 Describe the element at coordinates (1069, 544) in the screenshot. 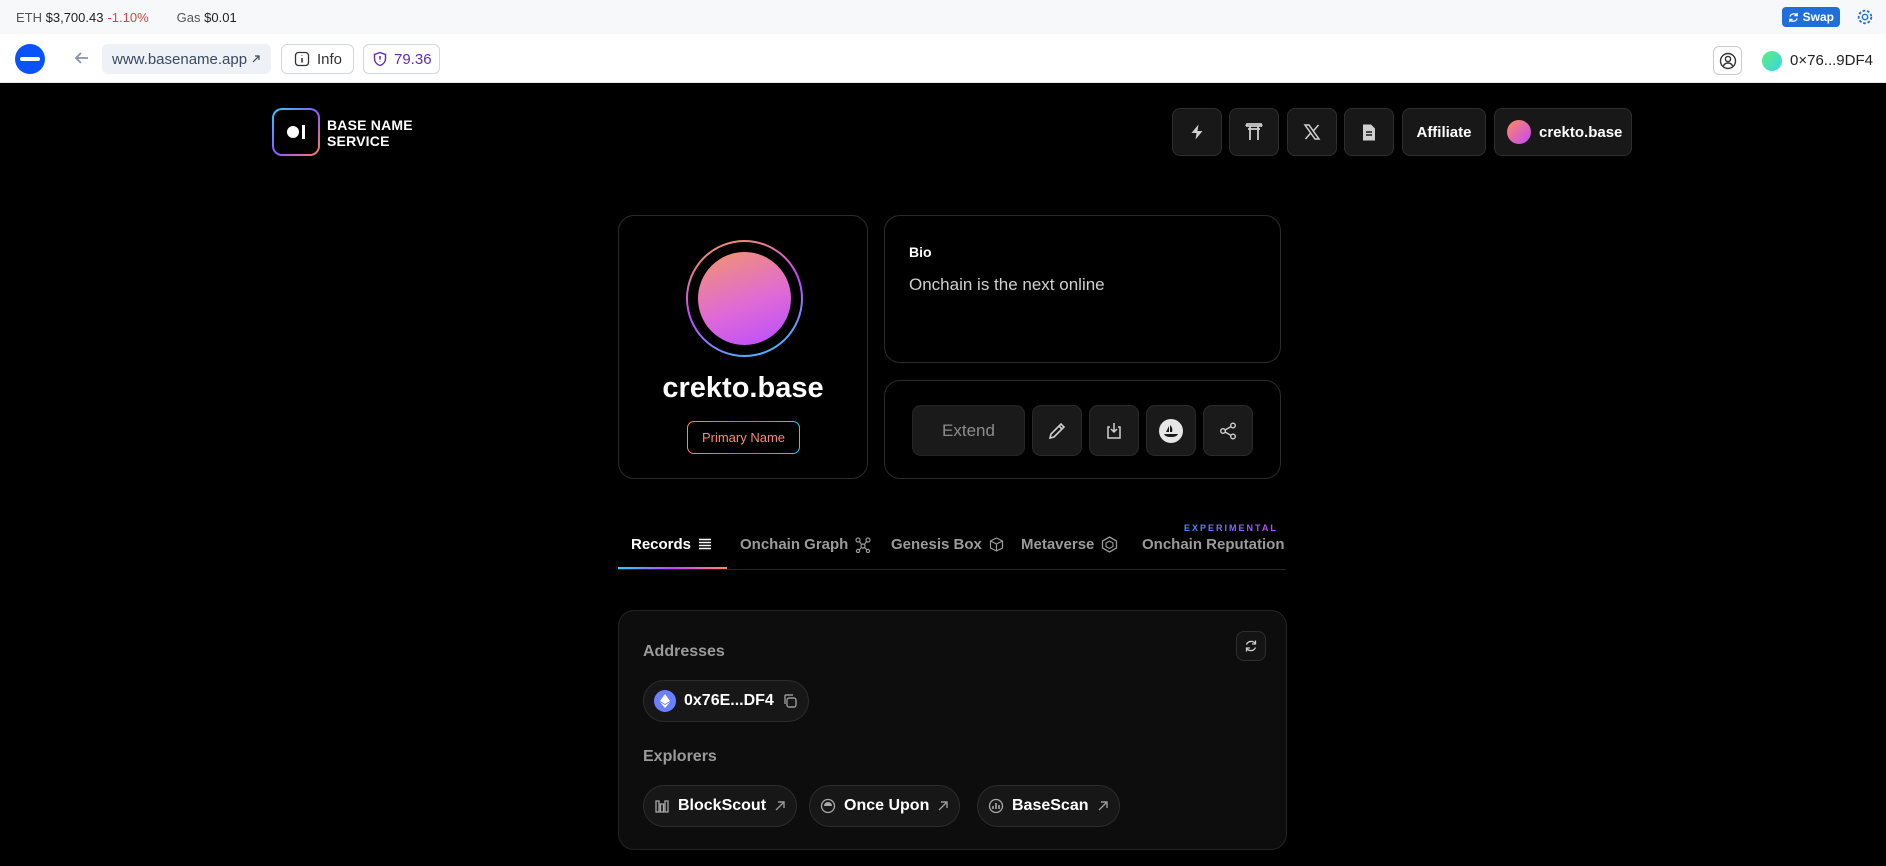

I see `tab-metaverse: Metaverse` at that location.